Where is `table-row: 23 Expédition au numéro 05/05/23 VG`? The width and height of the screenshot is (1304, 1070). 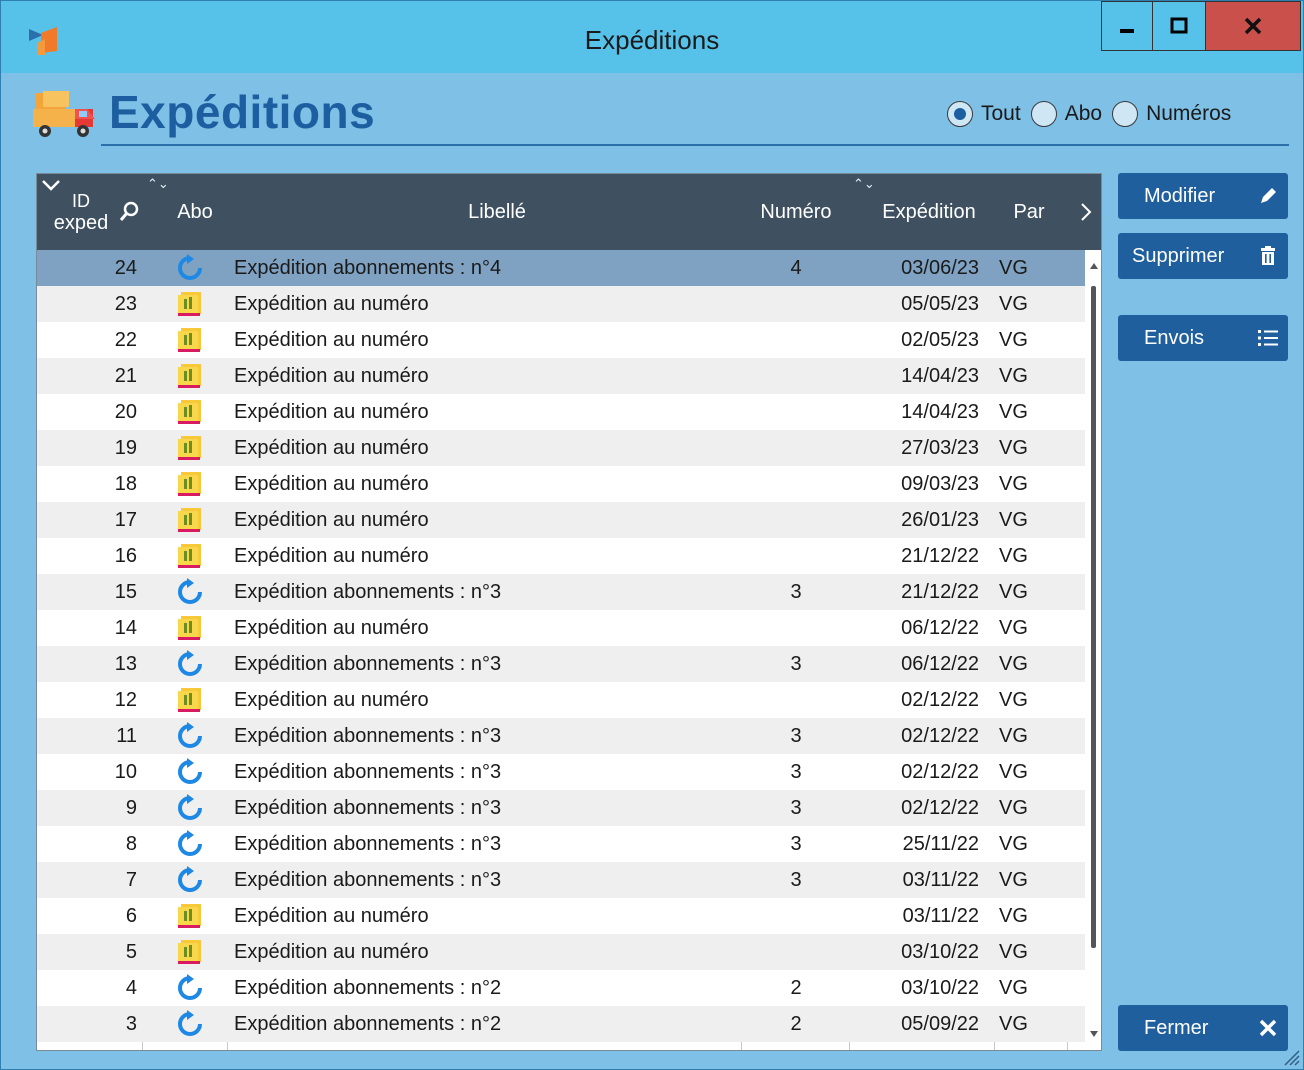
table-row: 23 Expédition au numéro 05/05/23 VG is located at coordinates (561, 304).